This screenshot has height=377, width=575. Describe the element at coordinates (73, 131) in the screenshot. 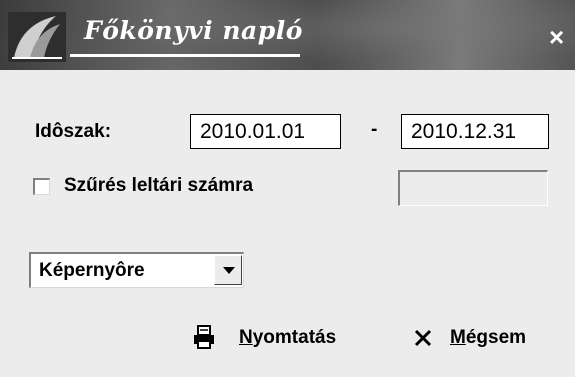

I see `period-label: Idôszak:` at that location.